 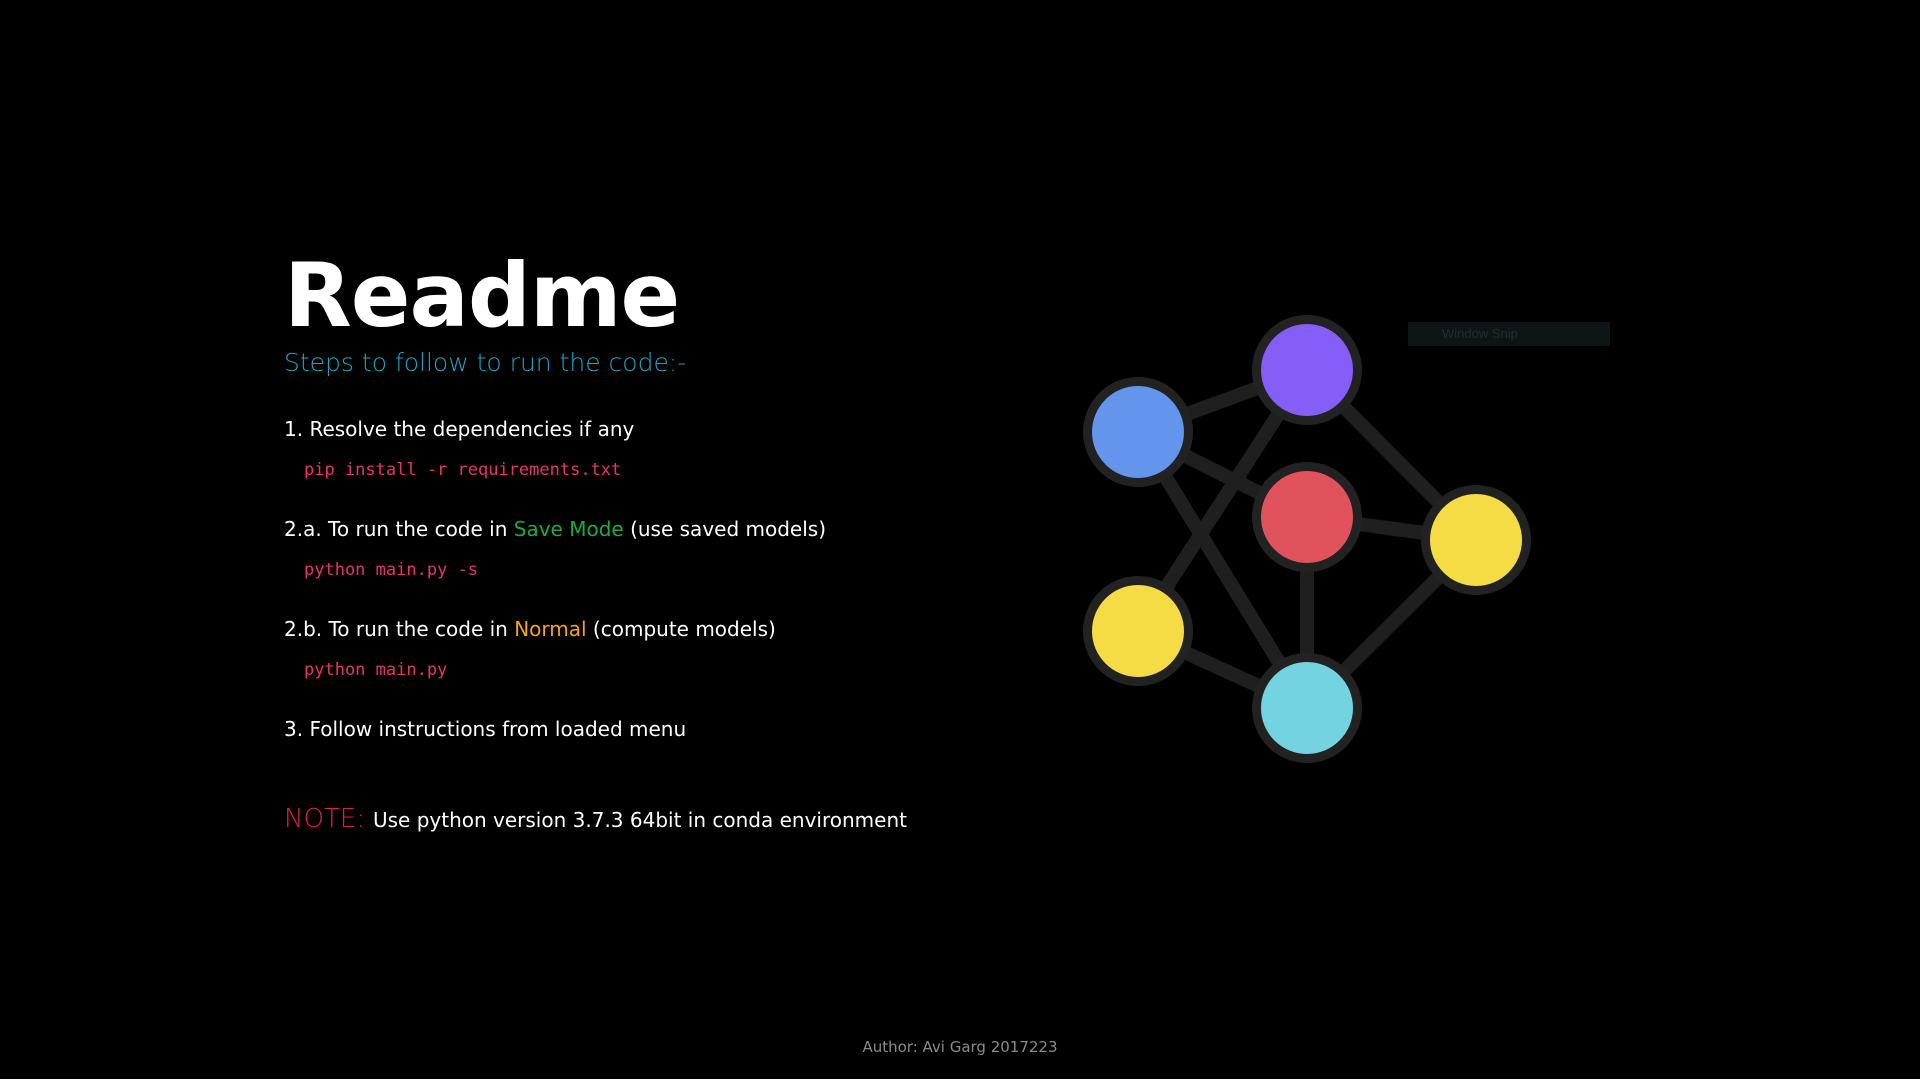 What do you see at coordinates (550, 629) in the screenshot?
I see `normal-mode-highlight: Normal` at bounding box center [550, 629].